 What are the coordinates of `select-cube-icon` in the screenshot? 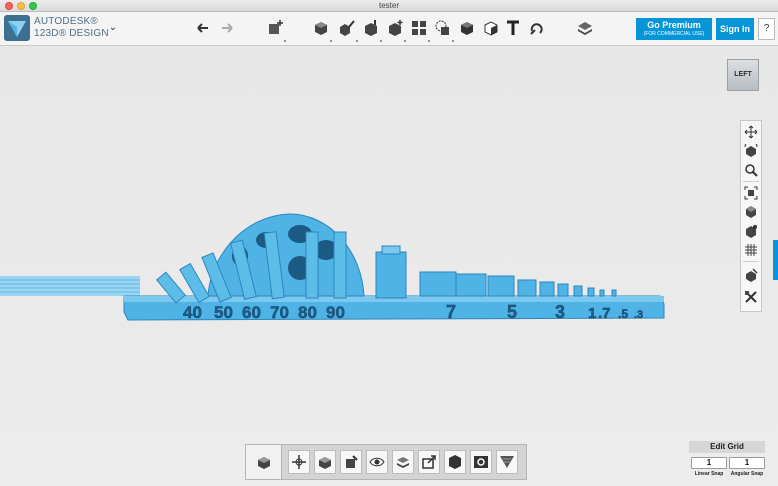 It's located at (264, 463).